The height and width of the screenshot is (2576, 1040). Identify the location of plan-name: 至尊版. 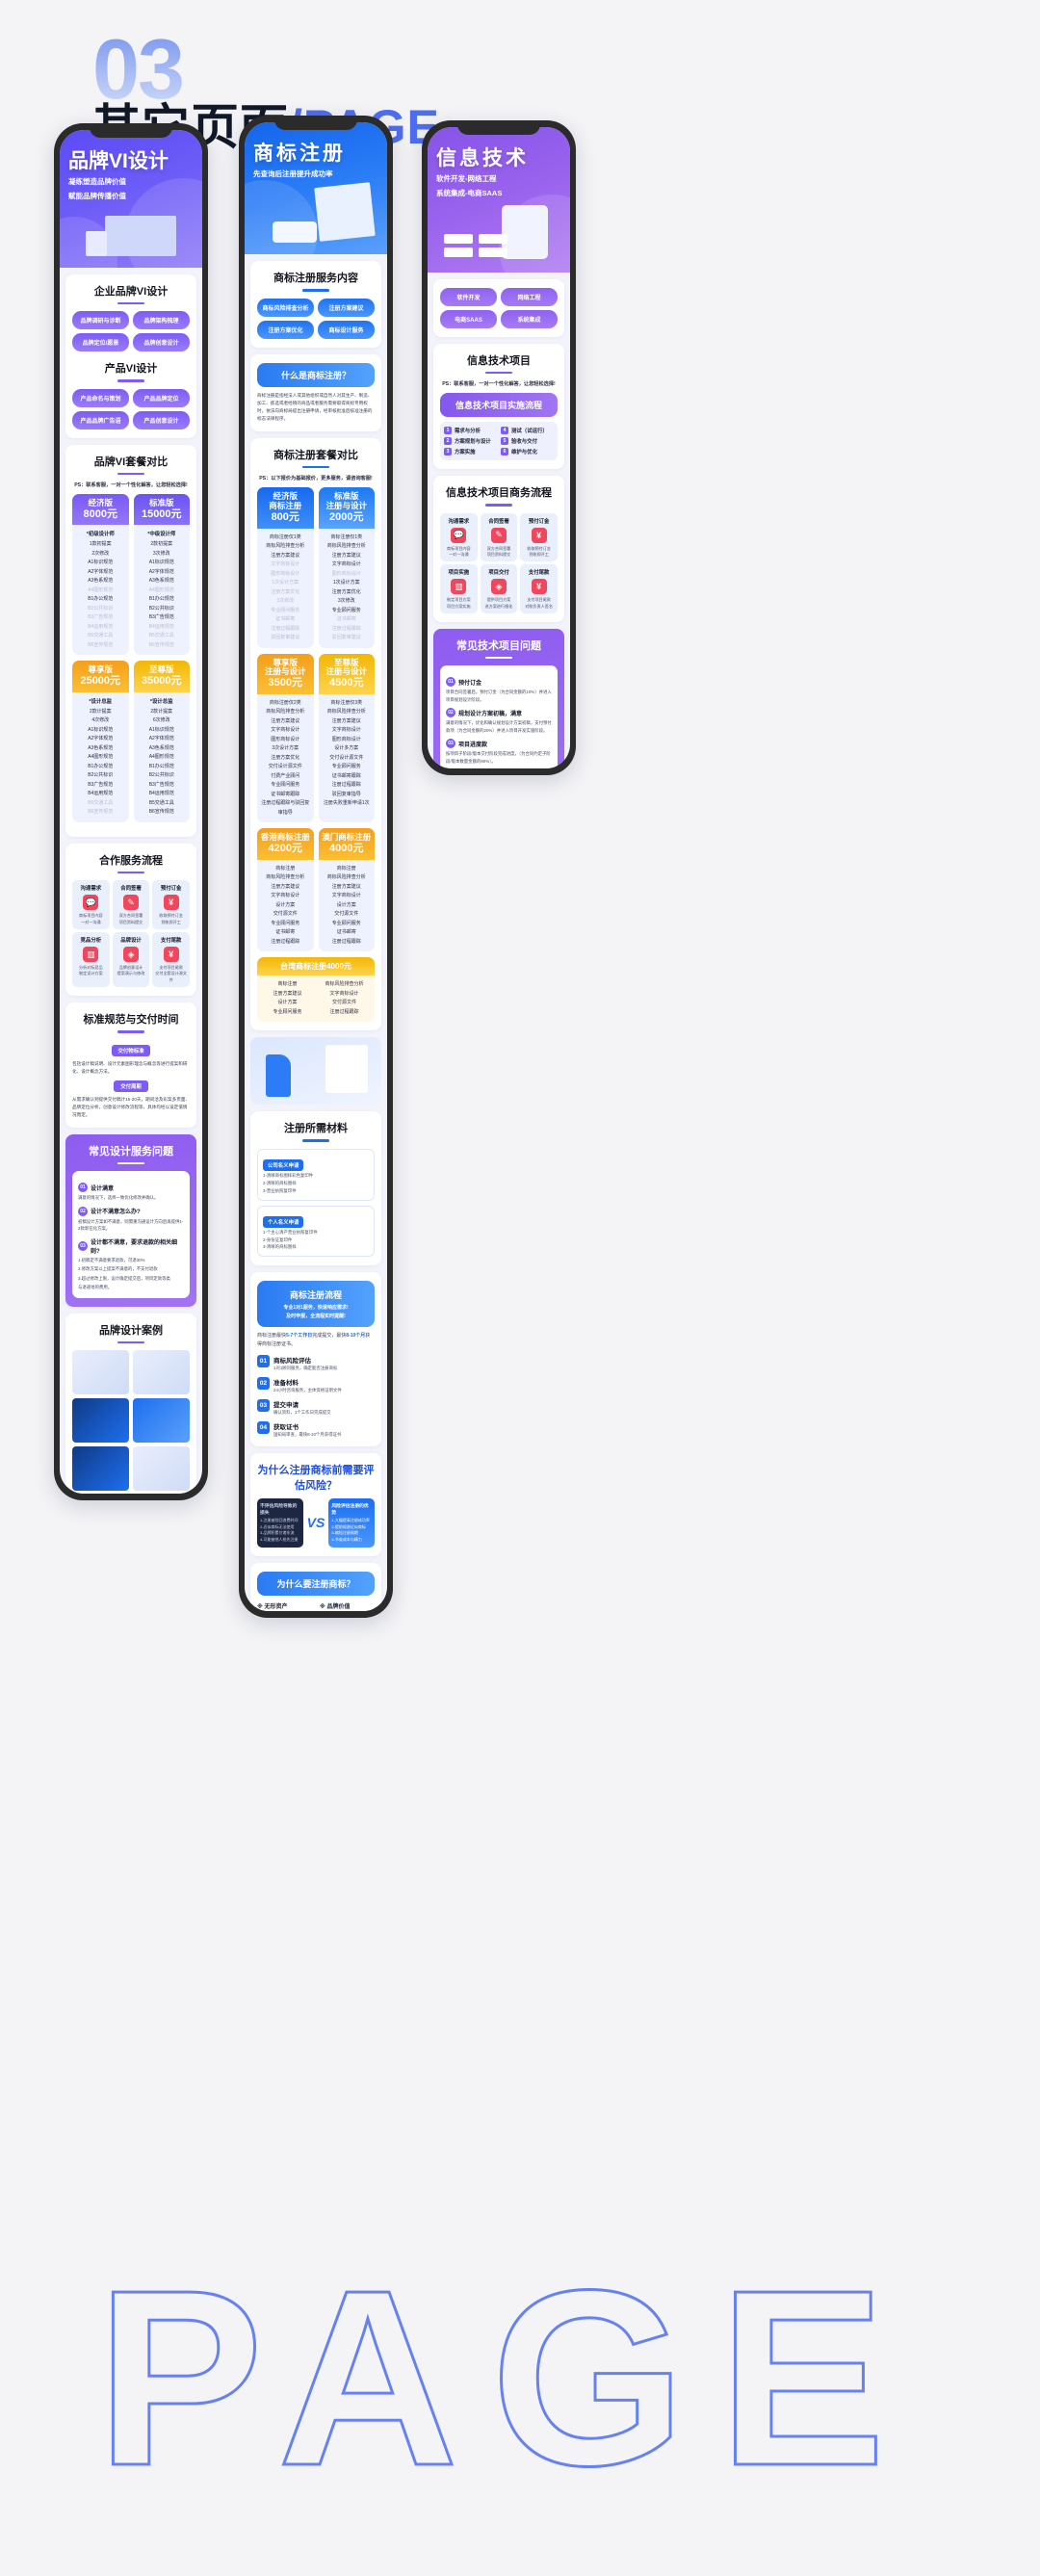
(161, 669).